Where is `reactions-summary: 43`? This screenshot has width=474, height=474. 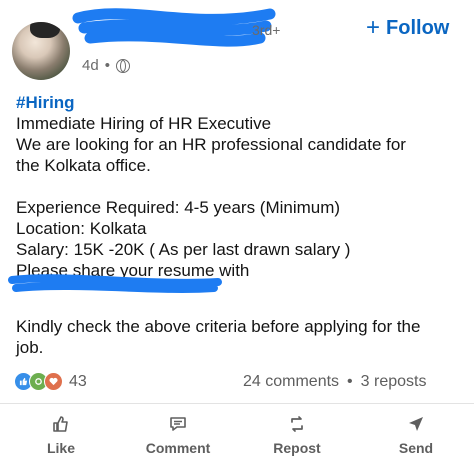
reactions-summary: 43 is located at coordinates (50, 381).